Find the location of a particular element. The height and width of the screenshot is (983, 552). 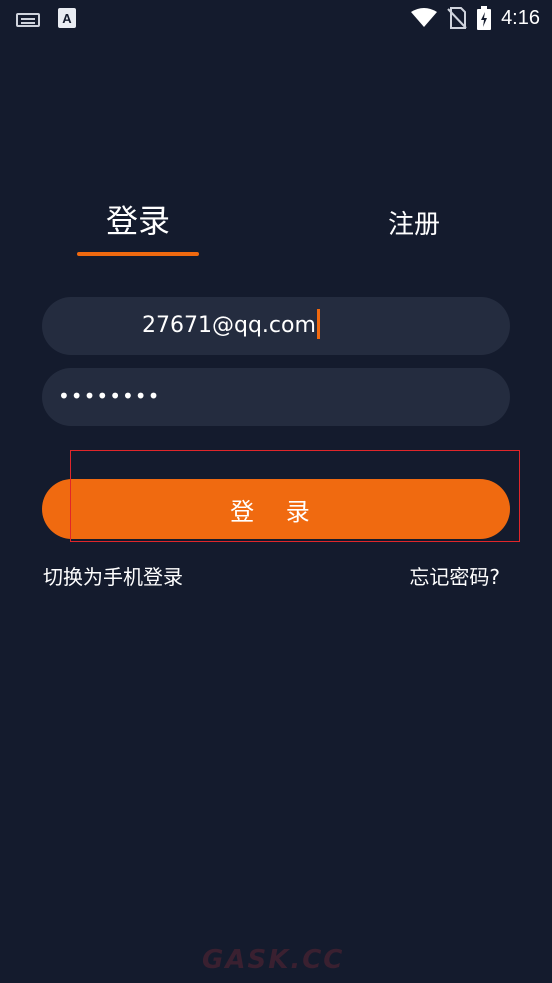

email-field: 27671@qq.com is located at coordinates (276, 326).